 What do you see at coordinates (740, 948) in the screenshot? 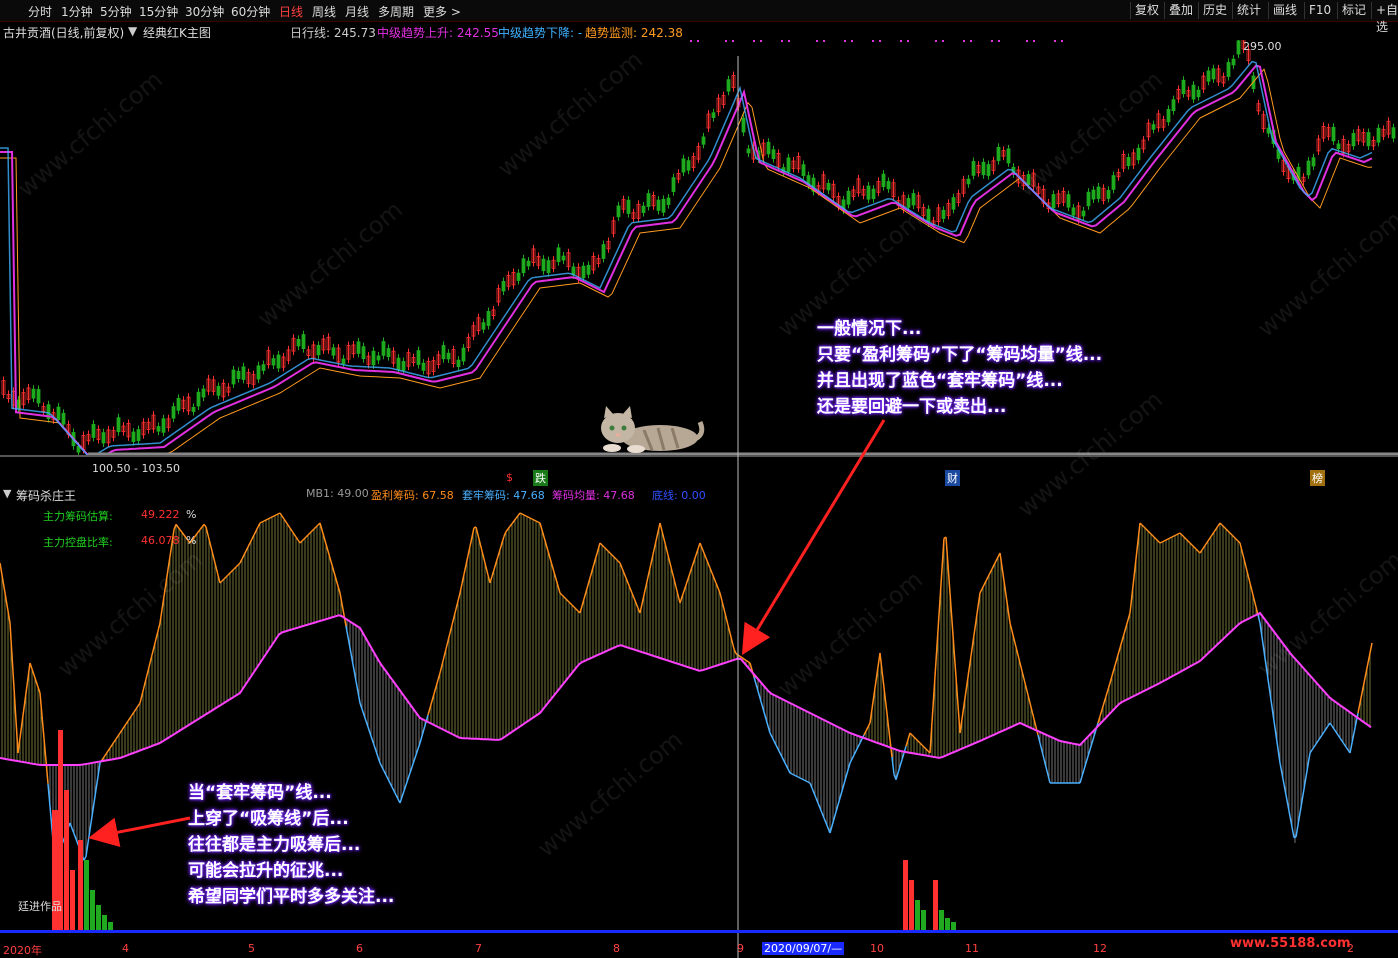
I see `axis-date-label: 9` at bounding box center [740, 948].